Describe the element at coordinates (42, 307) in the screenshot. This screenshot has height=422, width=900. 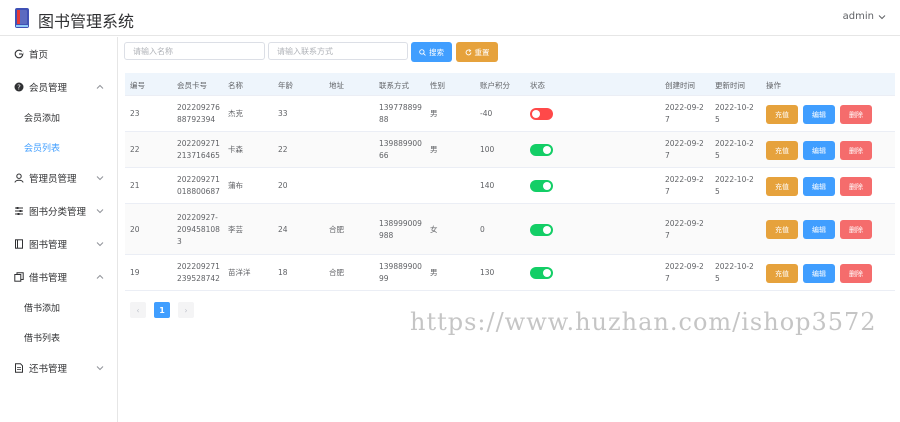
I see `sidebar-subitem-borrow-add: 借书添加` at that location.